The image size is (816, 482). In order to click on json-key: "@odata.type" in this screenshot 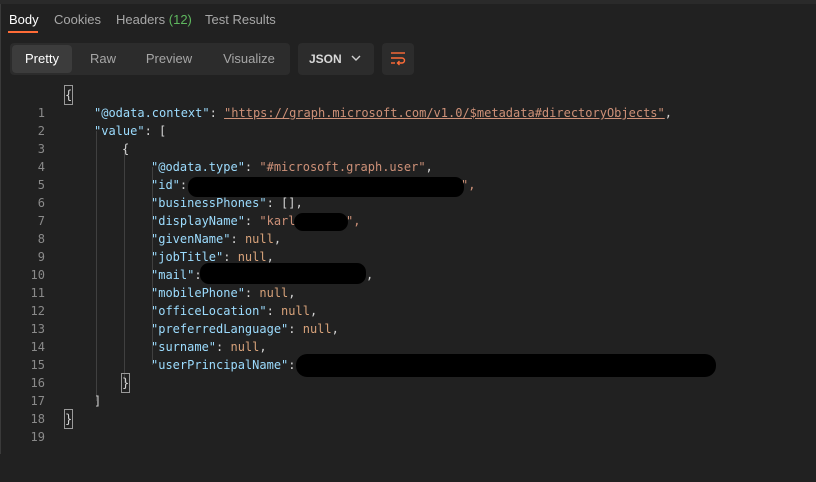, I will do `click(198, 167)`.